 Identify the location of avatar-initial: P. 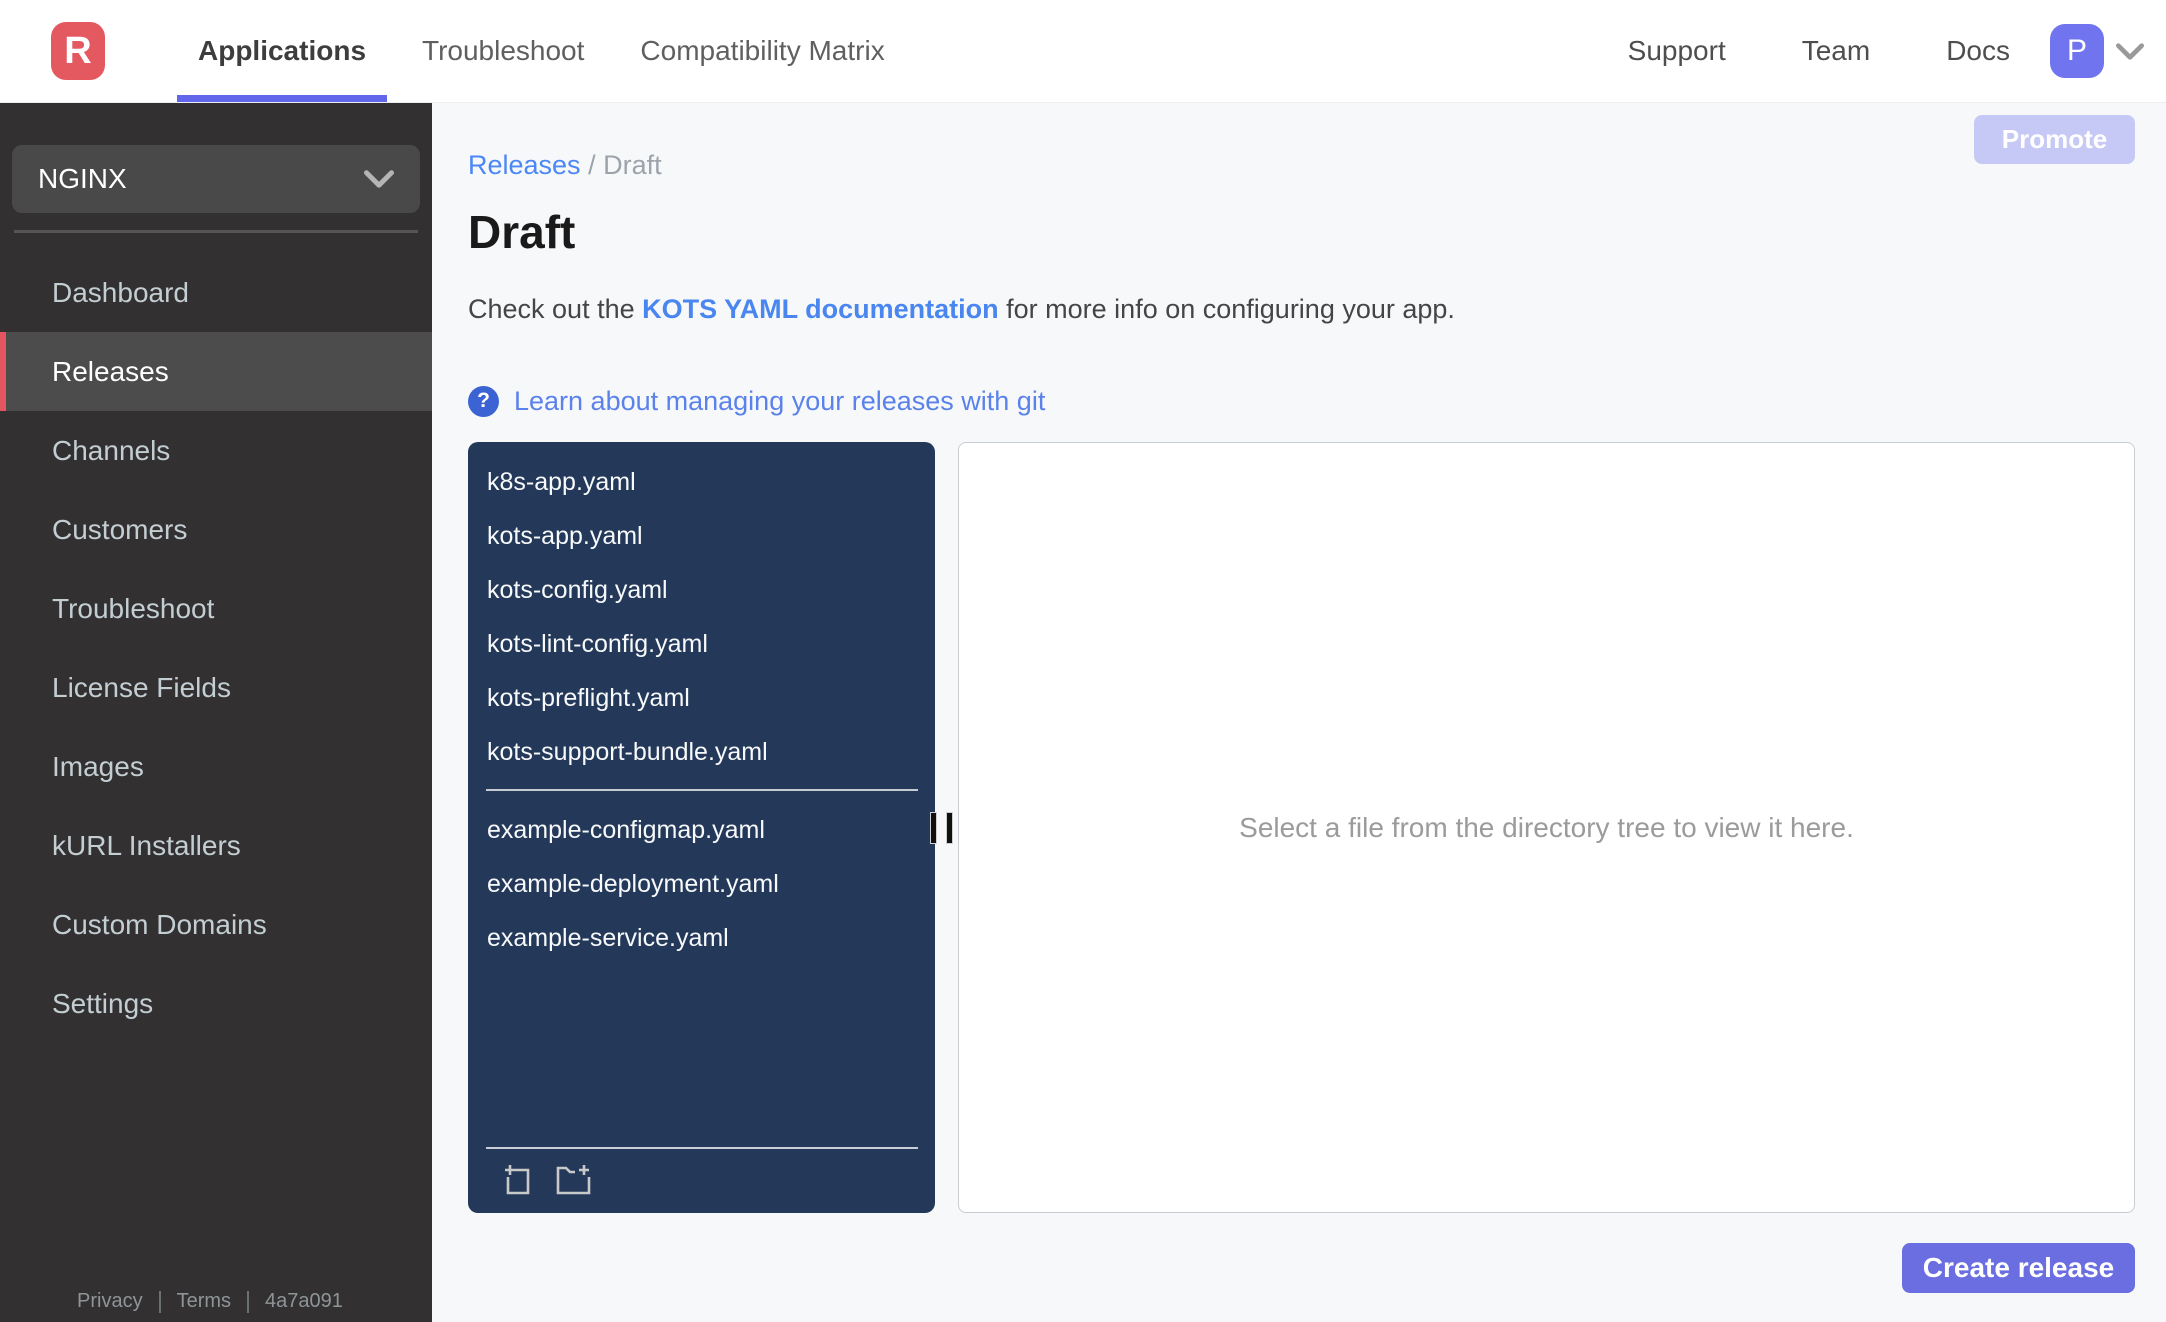
(2076, 50).